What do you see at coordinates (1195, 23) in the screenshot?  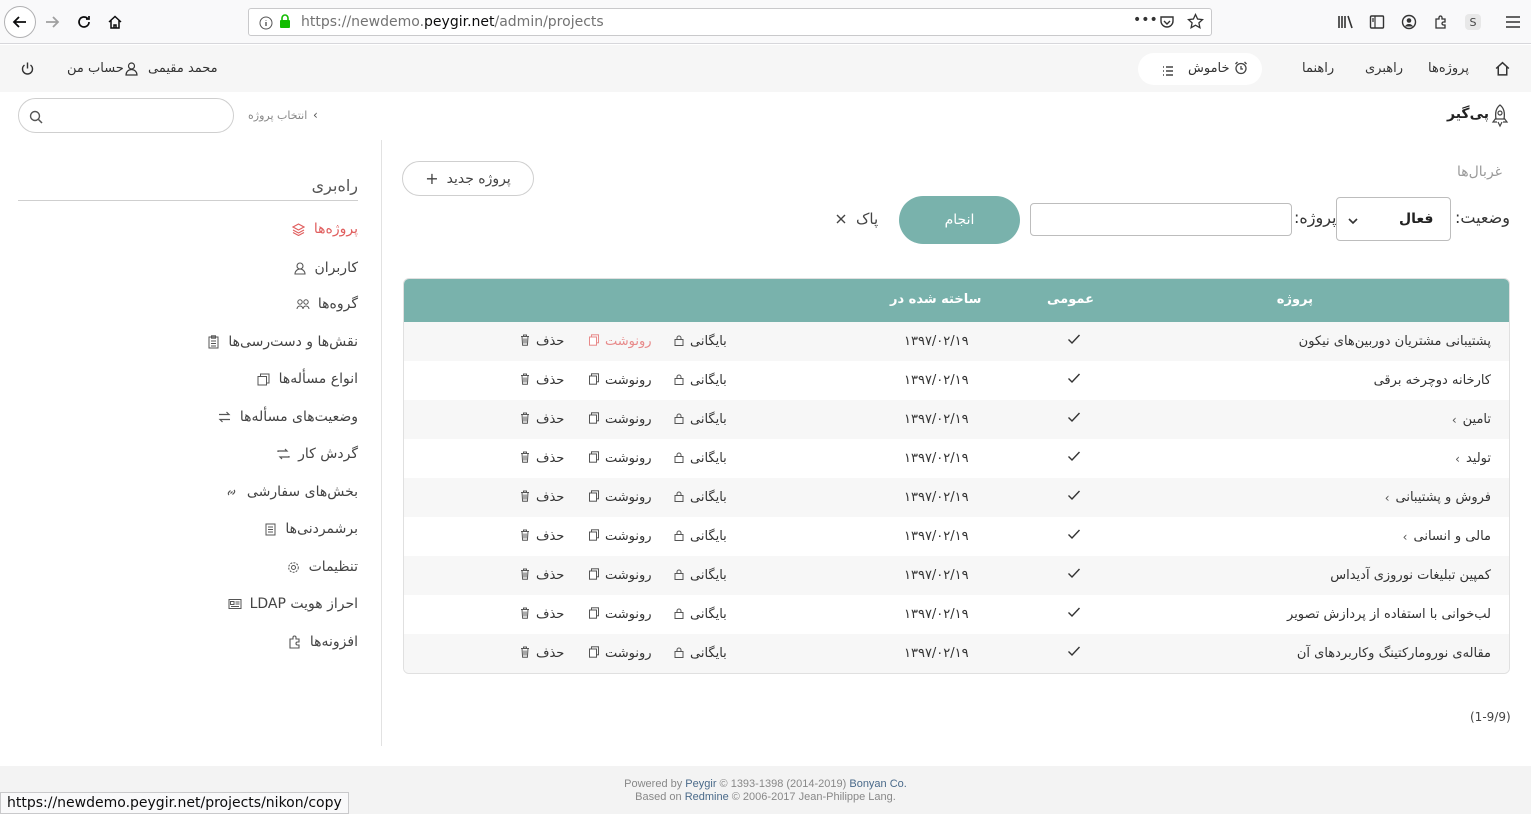 I see `bookmark-star-icon` at bounding box center [1195, 23].